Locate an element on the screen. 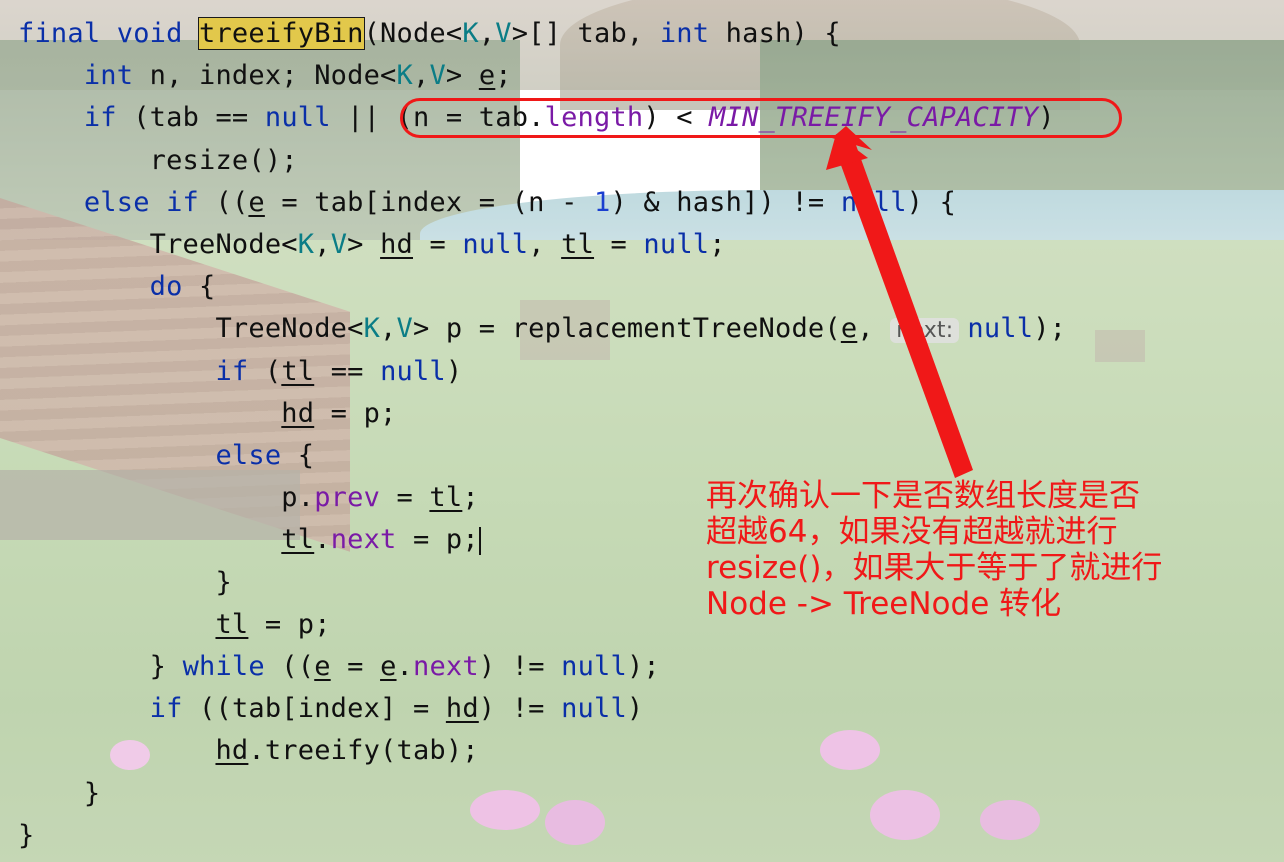 The width and height of the screenshot is (1284, 862). annotation-line: 再次确认一下是否数组长度是否 is located at coordinates (923, 496).